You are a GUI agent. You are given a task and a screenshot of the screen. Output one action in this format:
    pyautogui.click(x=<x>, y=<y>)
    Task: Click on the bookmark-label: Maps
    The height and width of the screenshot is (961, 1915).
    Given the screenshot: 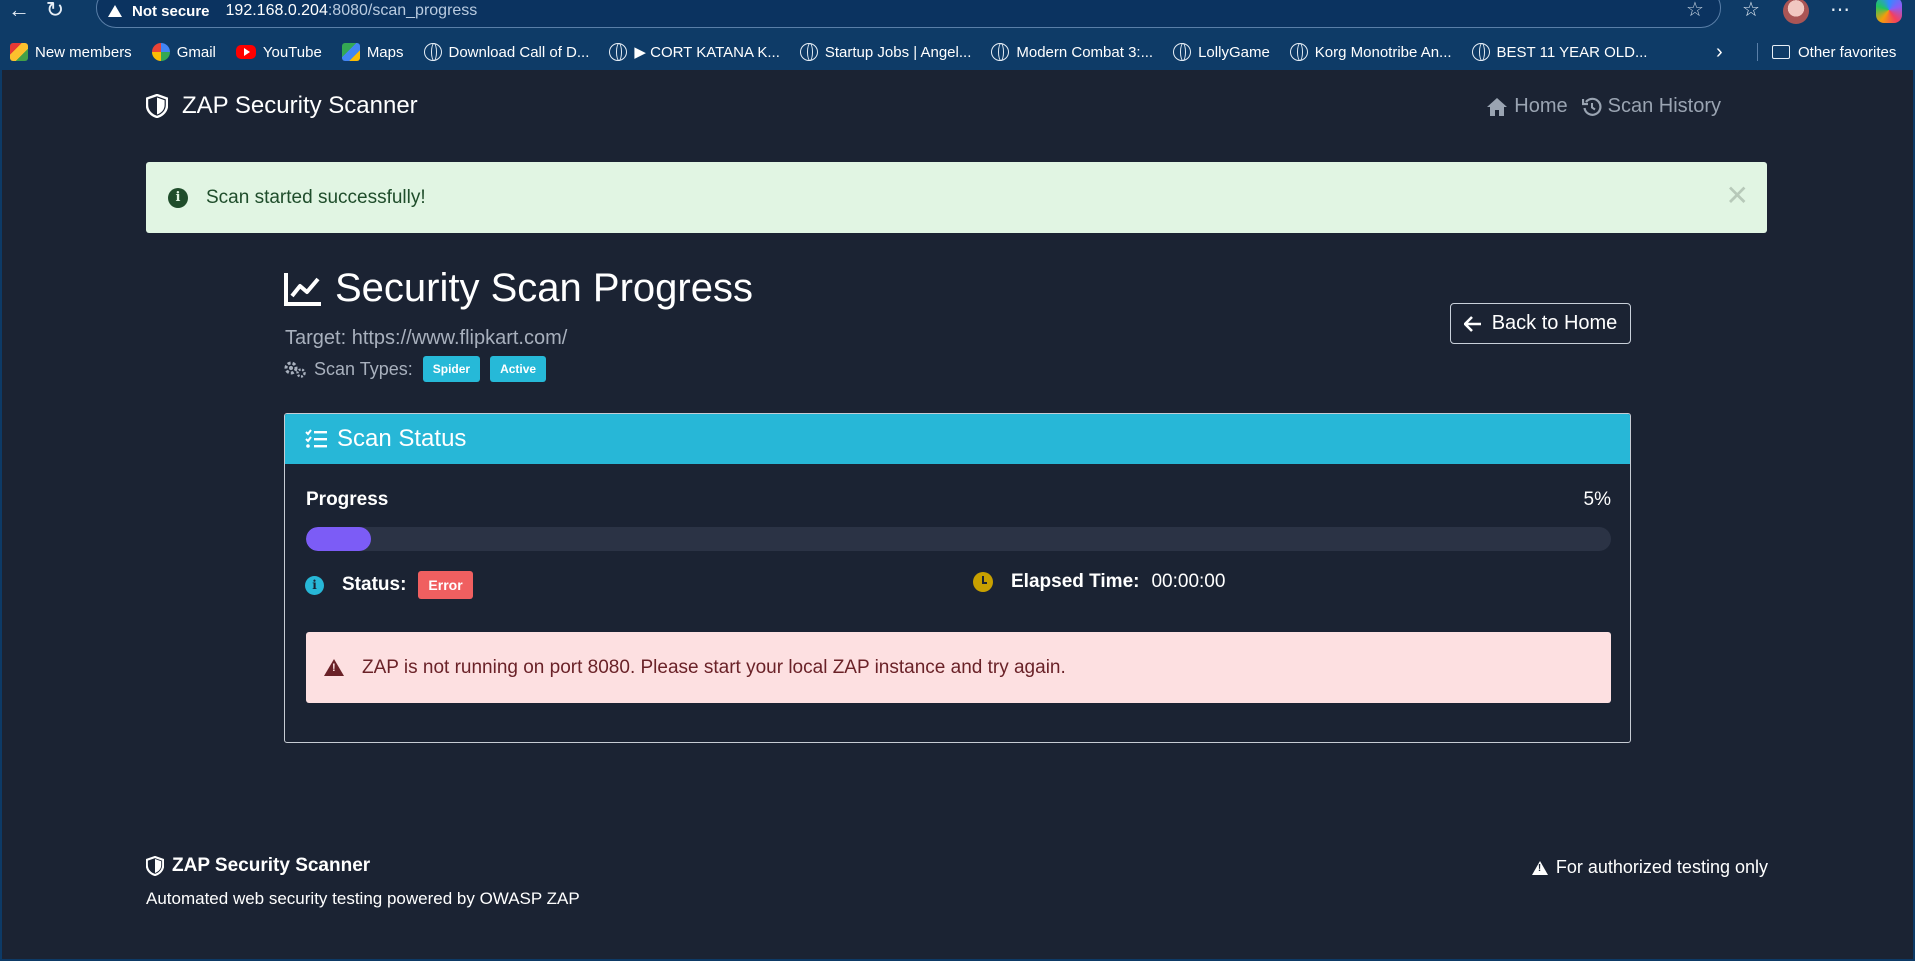 What is the action you would take?
    pyautogui.click(x=385, y=52)
    